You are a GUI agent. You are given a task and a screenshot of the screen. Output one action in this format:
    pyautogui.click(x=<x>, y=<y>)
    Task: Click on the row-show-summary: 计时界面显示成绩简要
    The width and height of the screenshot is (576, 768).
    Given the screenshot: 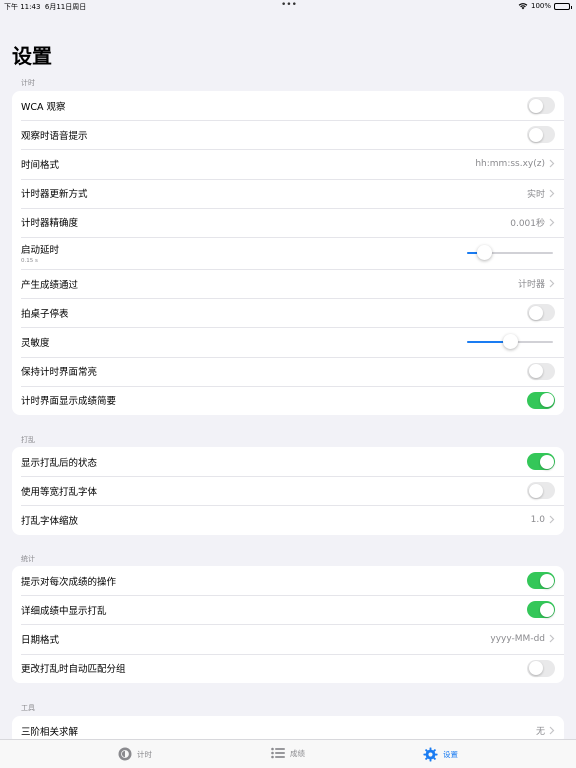 What is the action you would take?
    pyautogui.click(x=288, y=400)
    